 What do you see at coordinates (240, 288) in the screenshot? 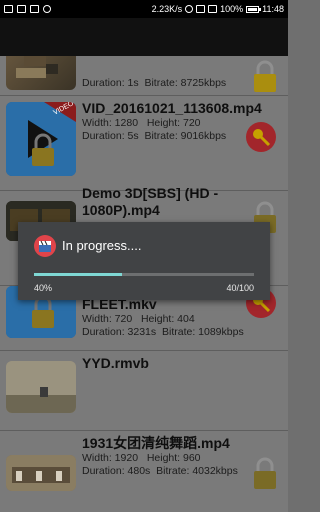
I see `progress-count: 40/100` at bounding box center [240, 288].